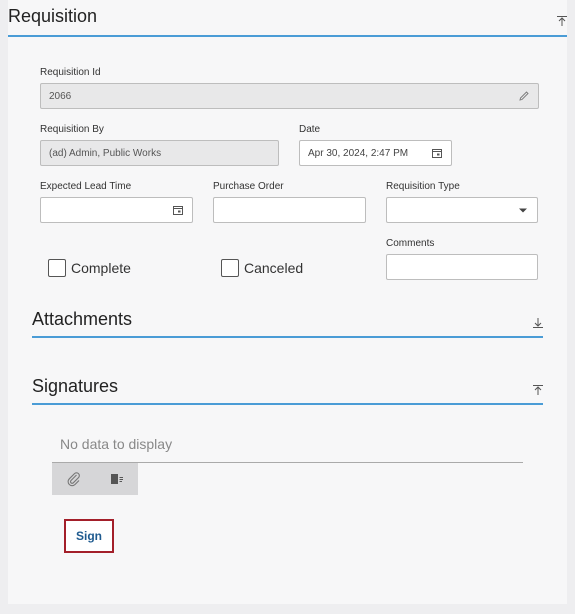 This screenshot has height=614, width=575. Describe the element at coordinates (53, 16) in the screenshot. I see `requisition-title: Requisition` at that location.